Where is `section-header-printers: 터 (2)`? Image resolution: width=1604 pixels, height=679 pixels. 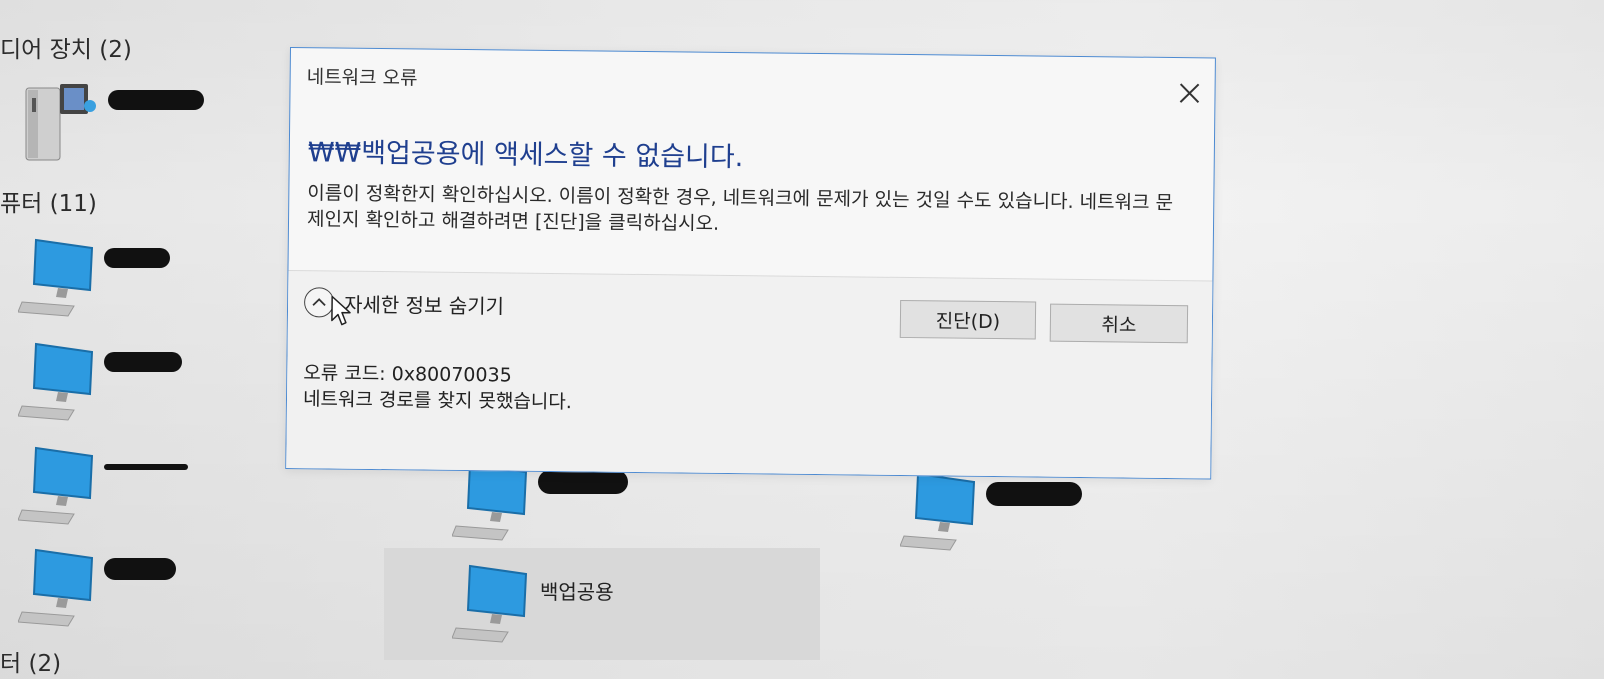
section-header-printers: 터 (2) is located at coordinates (31, 664).